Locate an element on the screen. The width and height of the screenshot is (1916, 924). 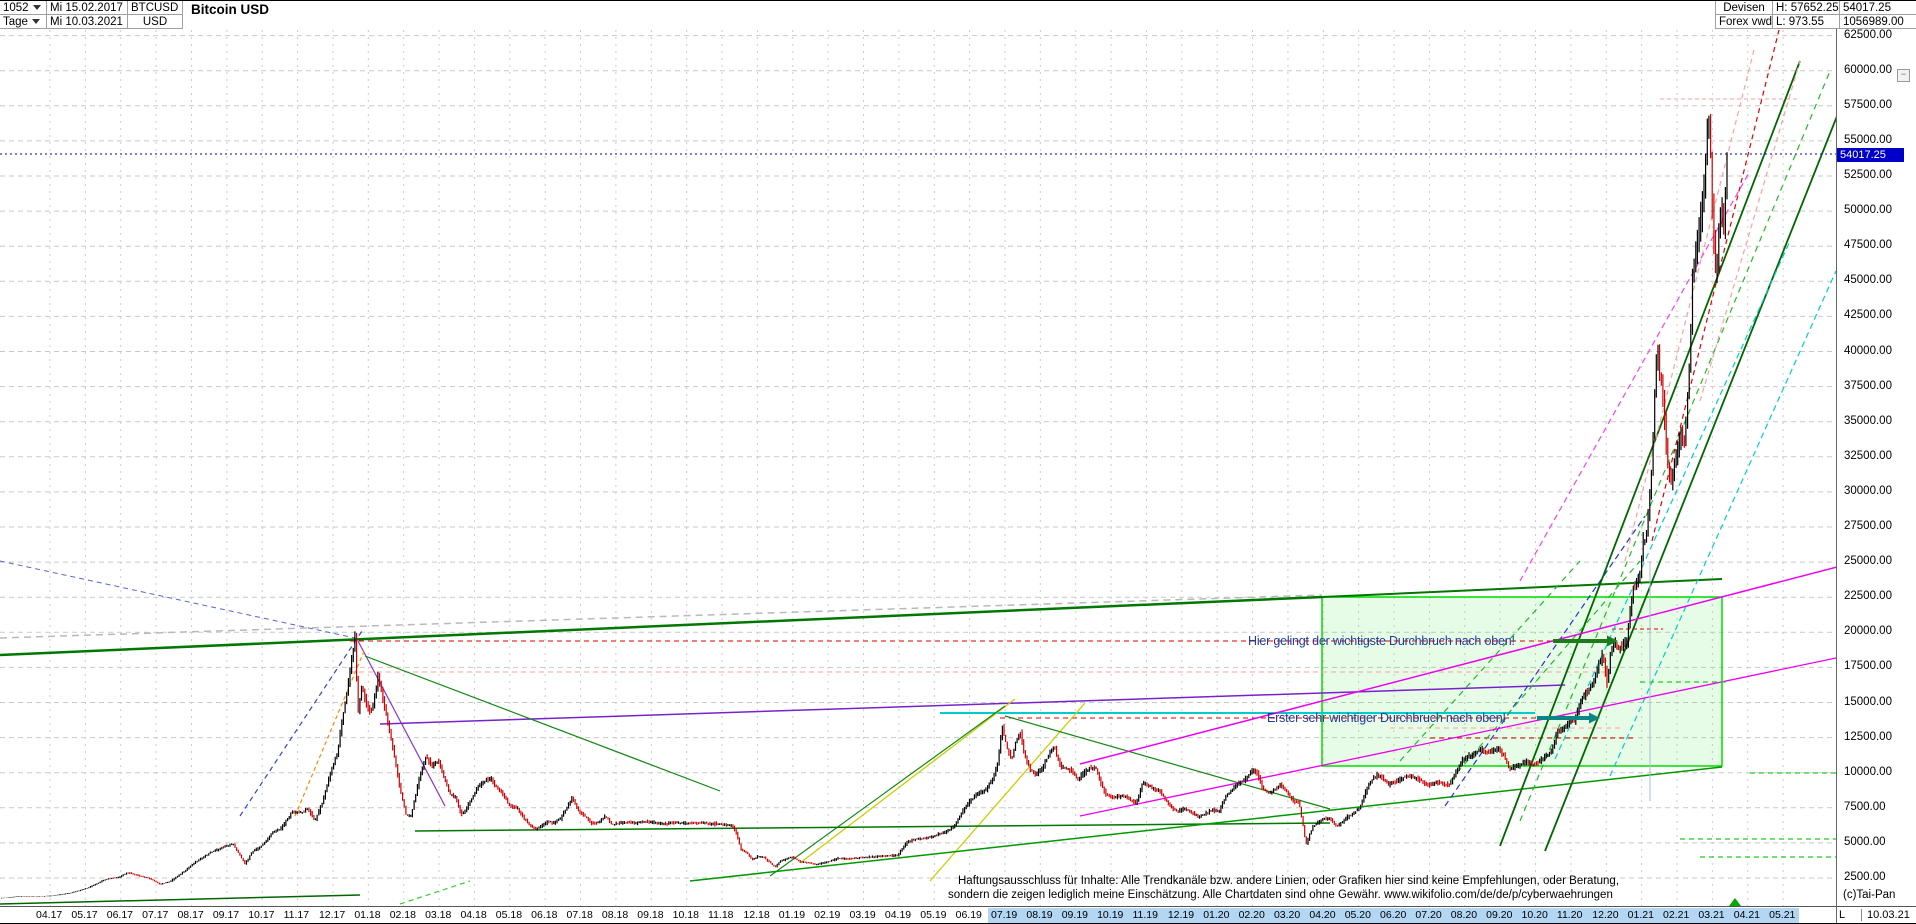
date-tick-label: 02.21 is located at coordinates (1676, 915).